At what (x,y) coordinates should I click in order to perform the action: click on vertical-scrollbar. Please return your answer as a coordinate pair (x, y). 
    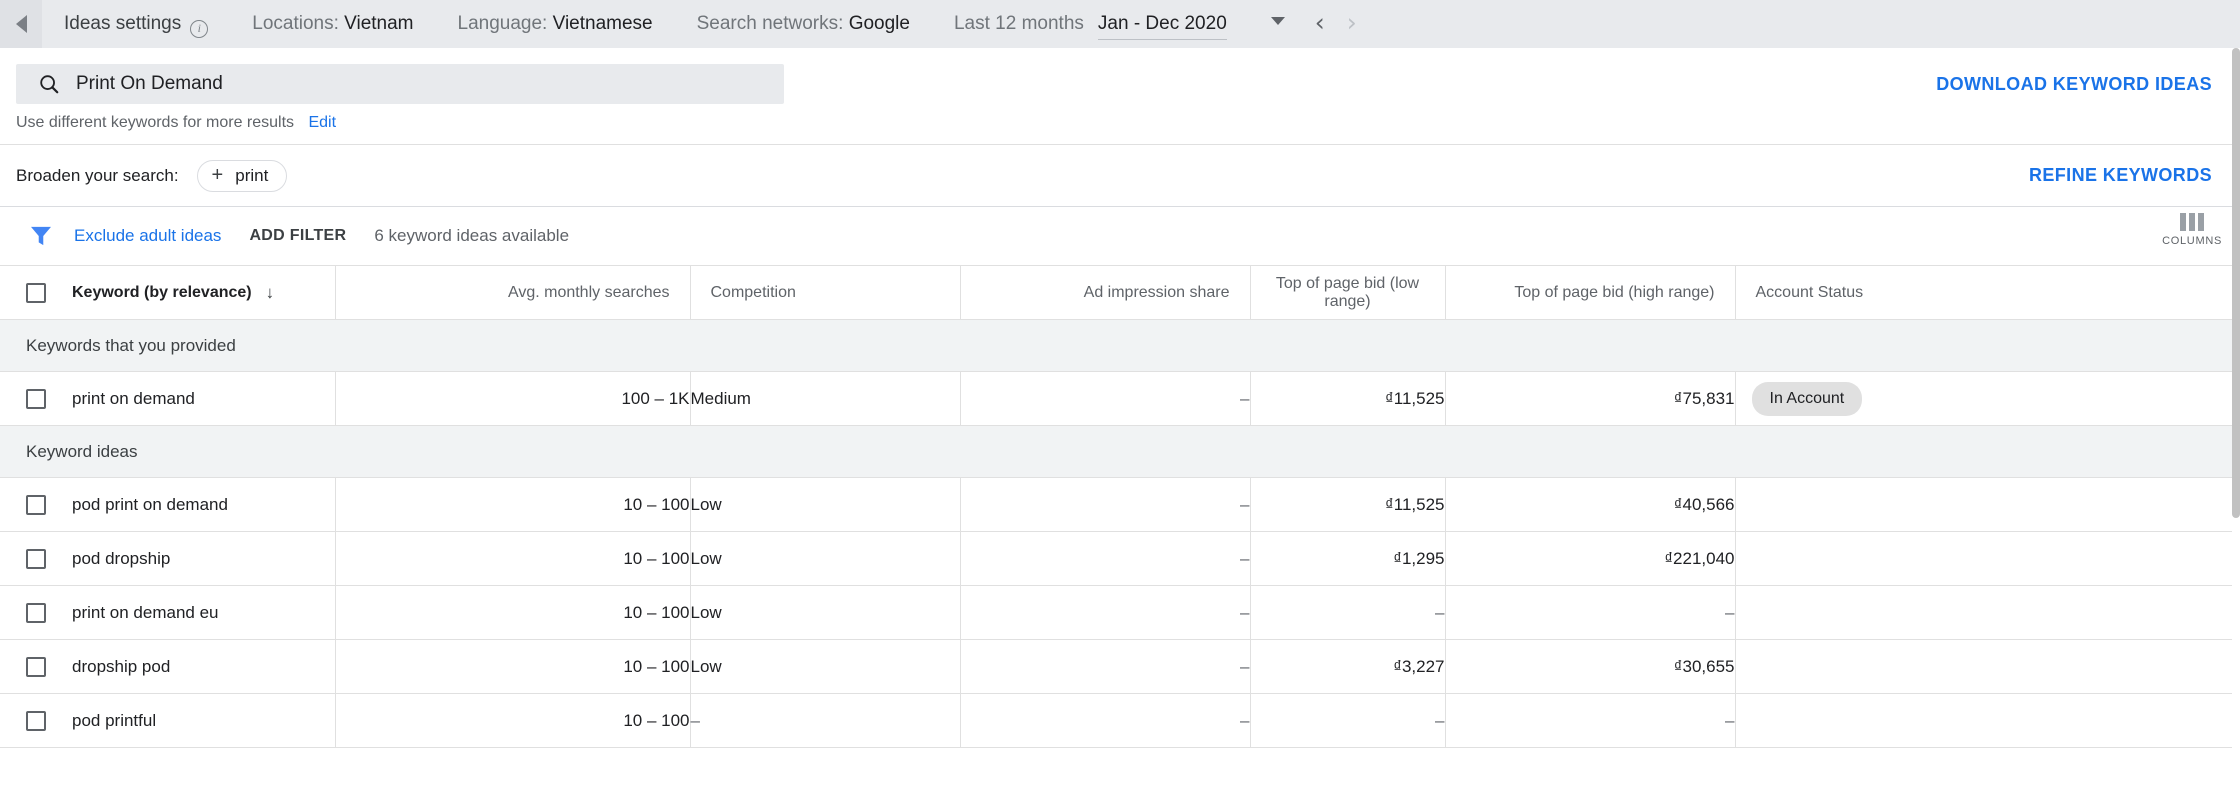
    Looking at the image, I should click on (2236, 424).